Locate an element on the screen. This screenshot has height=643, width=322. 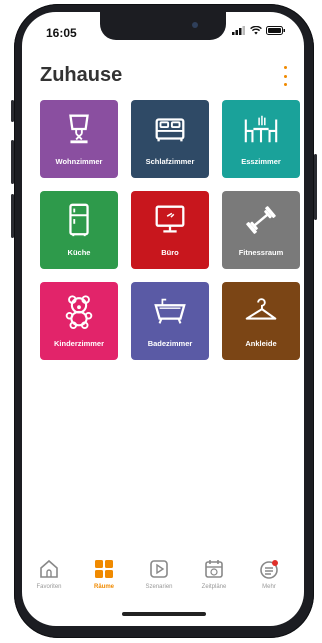
tab-label: Favoriten is located at coordinates (49, 587).